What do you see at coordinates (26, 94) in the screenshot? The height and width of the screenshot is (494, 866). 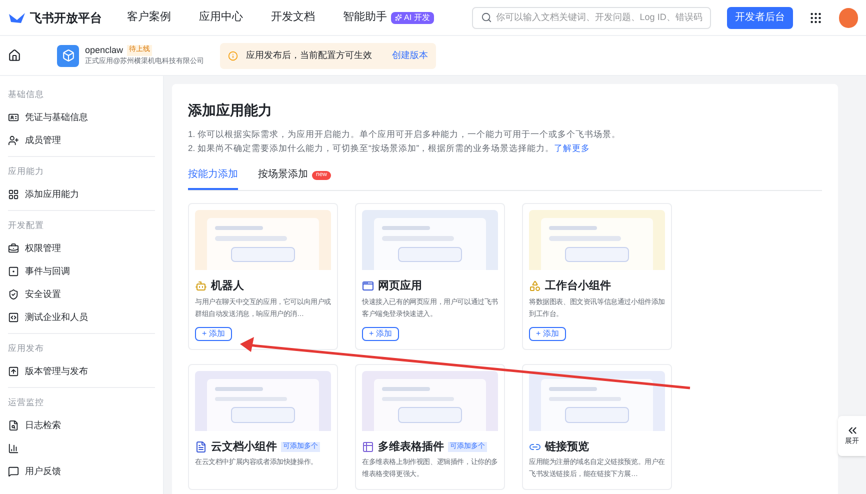 I see `section-title: 基础信息` at bounding box center [26, 94].